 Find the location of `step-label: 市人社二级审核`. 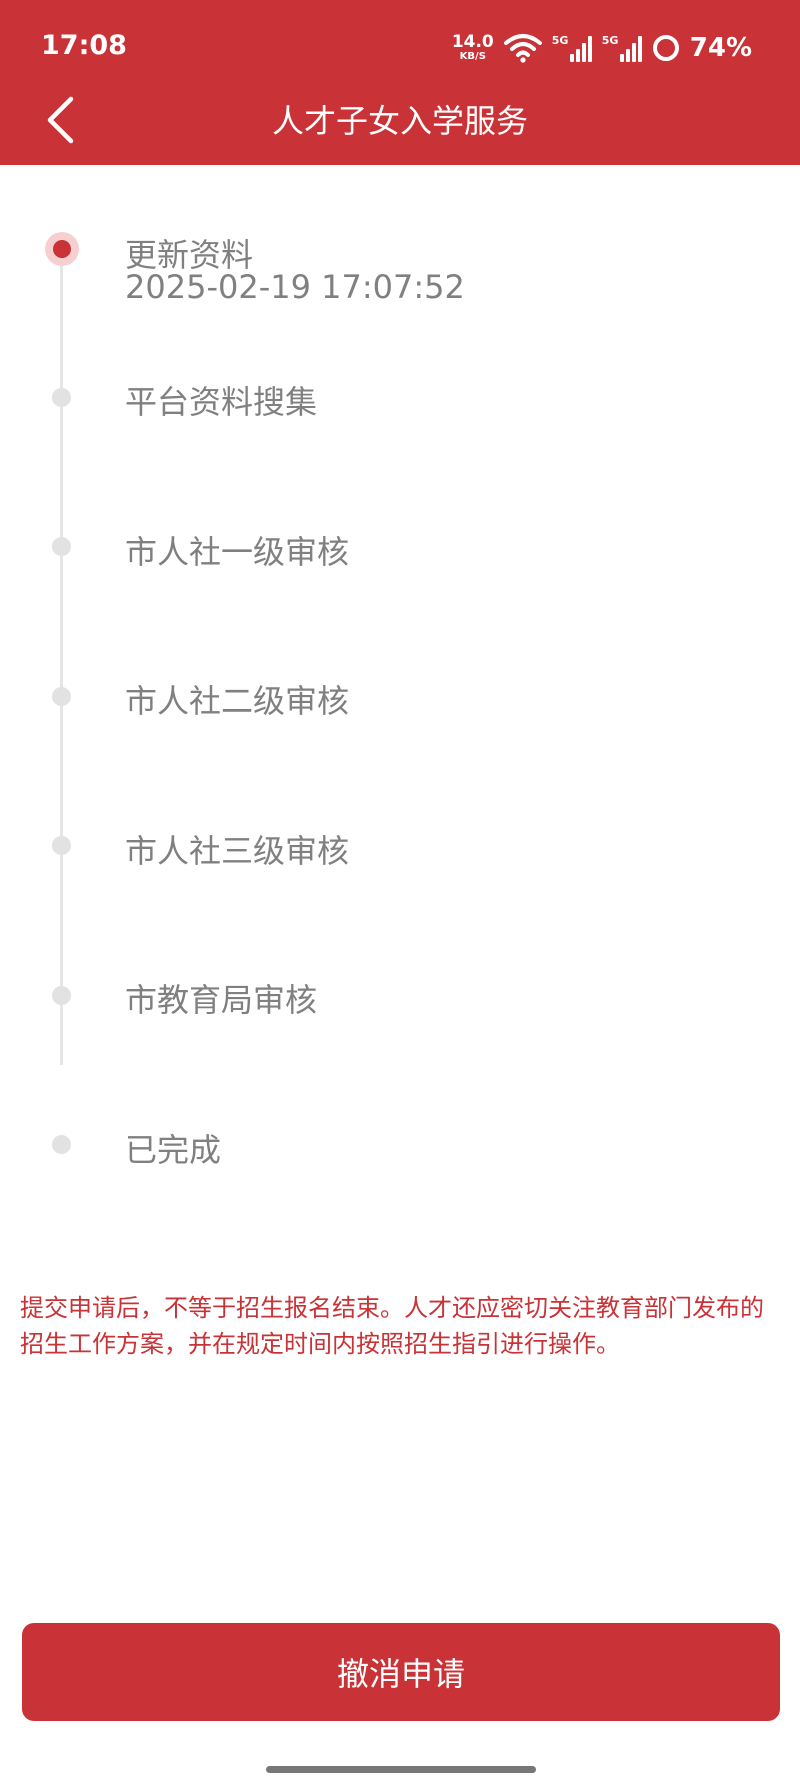

step-label: 市人社二级审核 is located at coordinates (237, 701).